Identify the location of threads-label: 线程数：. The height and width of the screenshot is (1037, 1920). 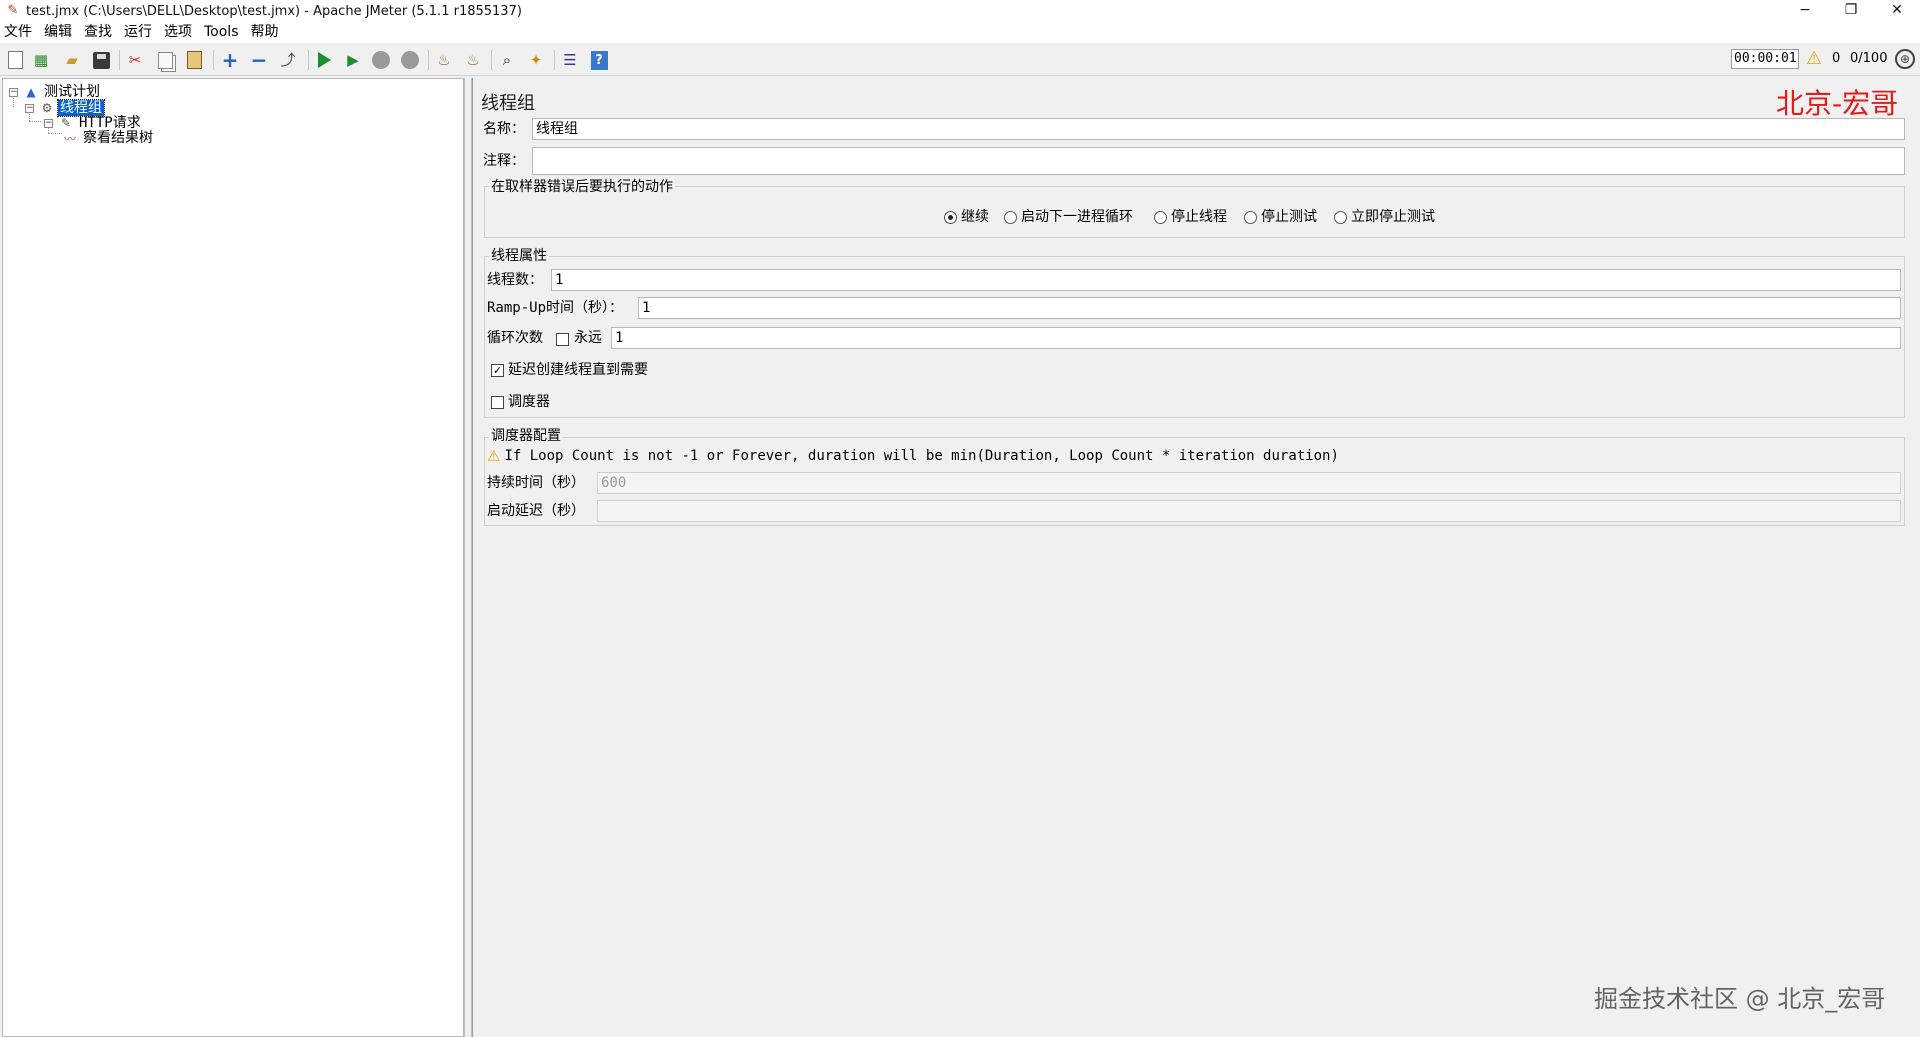
(515, 280).